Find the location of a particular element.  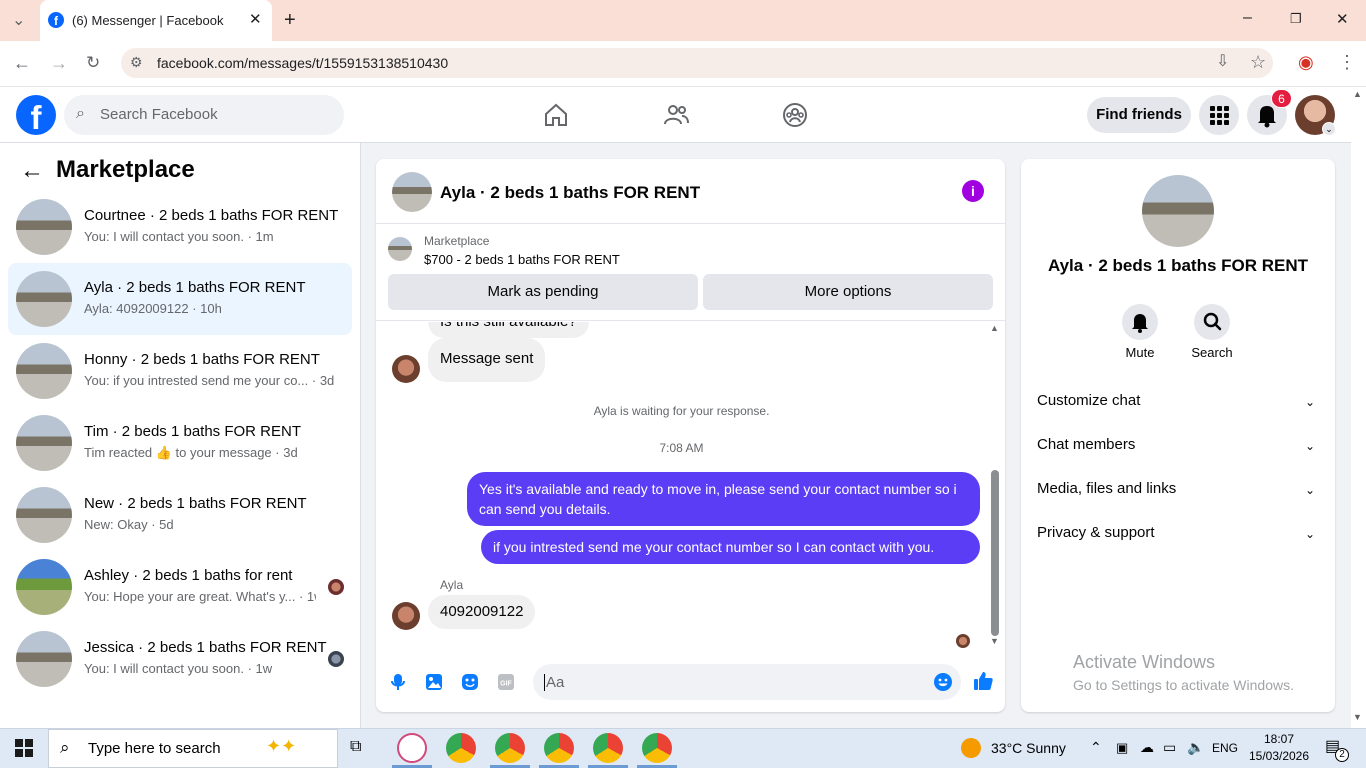

customize-chat-row: Customize chat is located at coordinates (1088, 400).